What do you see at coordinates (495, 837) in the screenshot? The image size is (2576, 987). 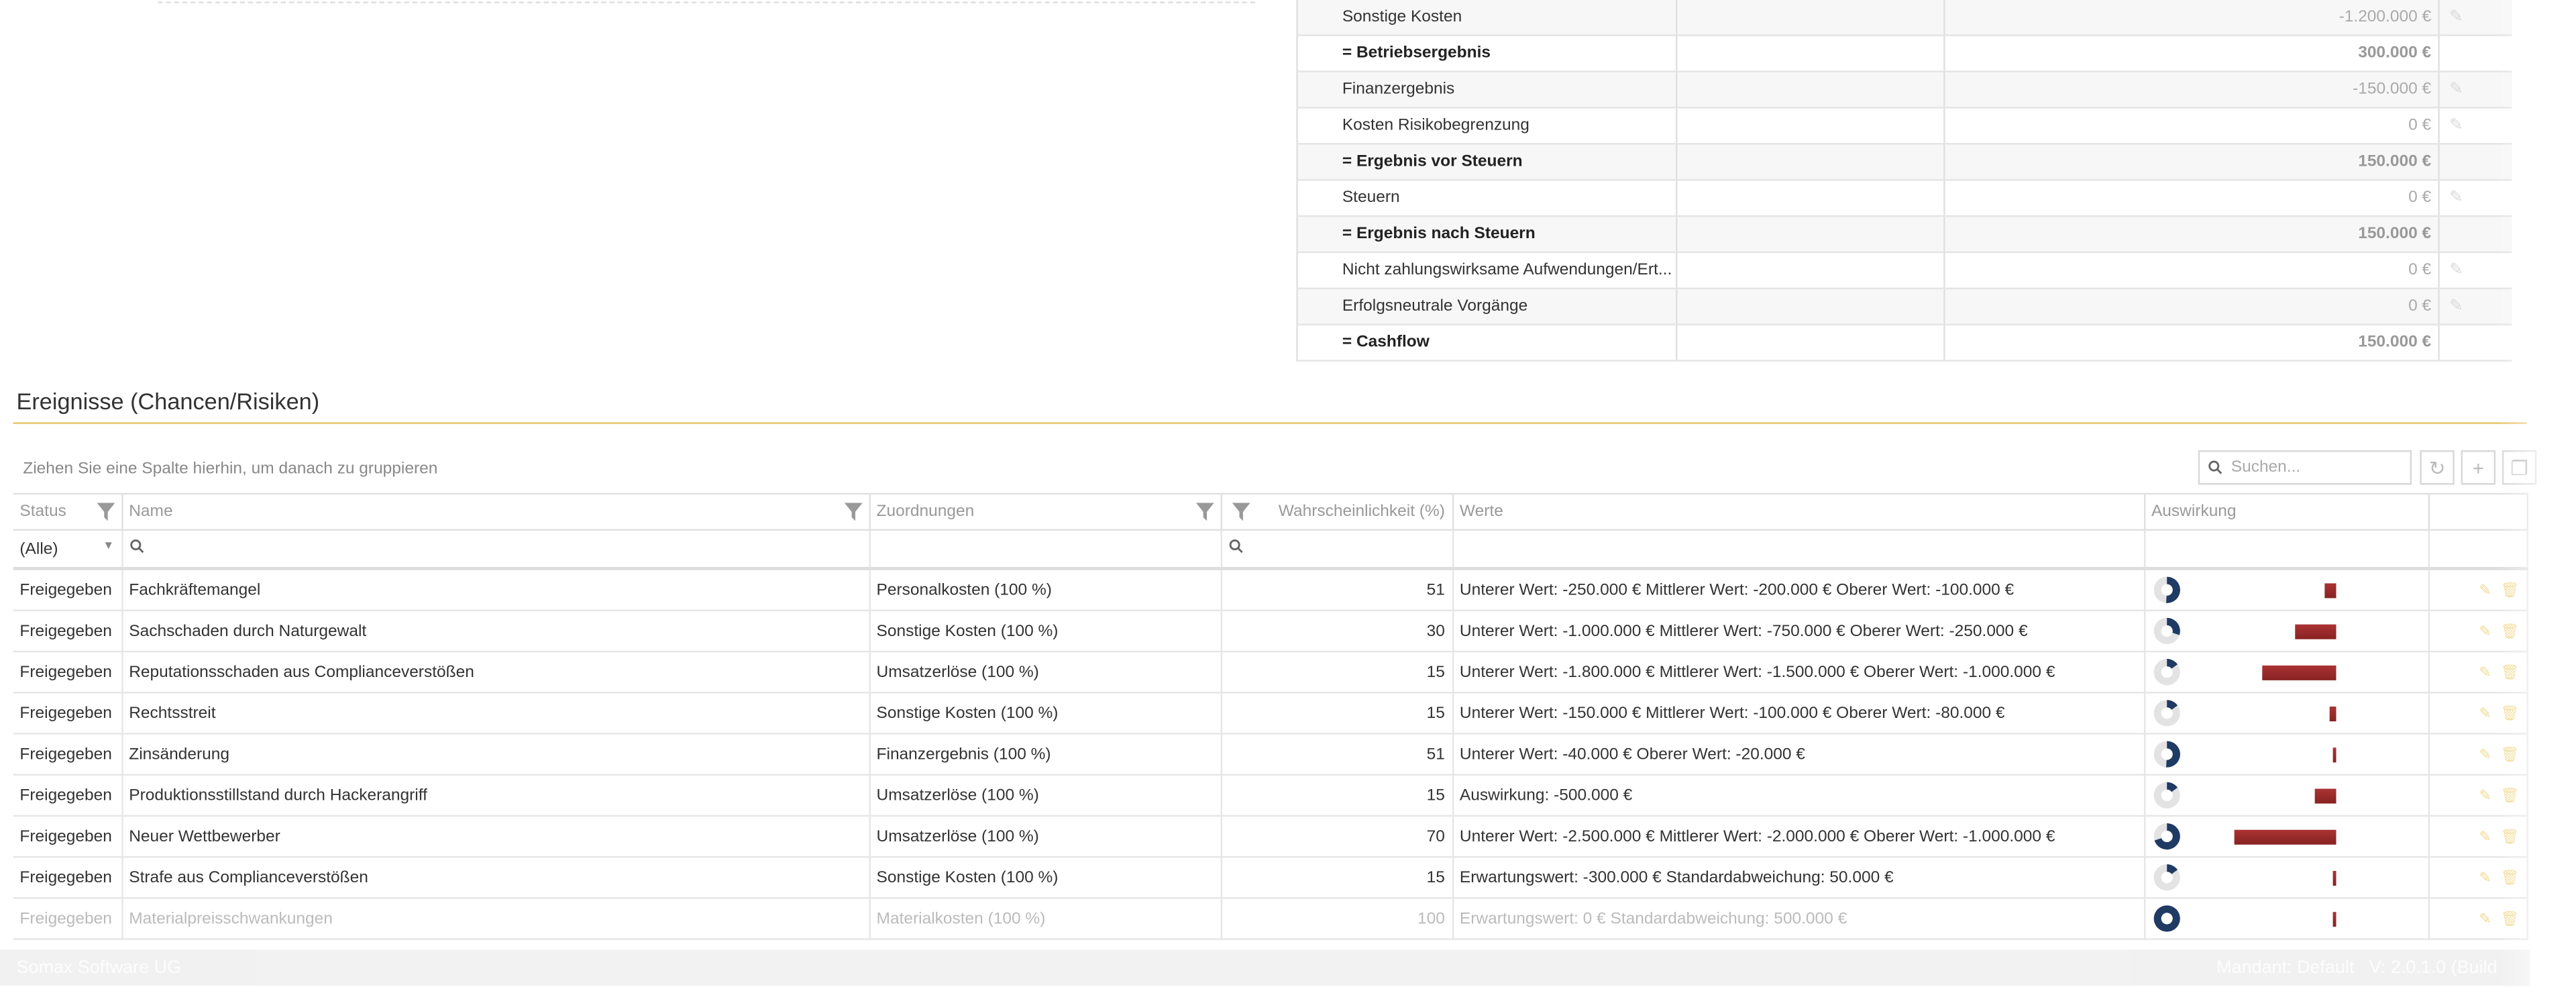 I see `name-cell: Neuer Wettbewerber` at bounding box center [495, 837].